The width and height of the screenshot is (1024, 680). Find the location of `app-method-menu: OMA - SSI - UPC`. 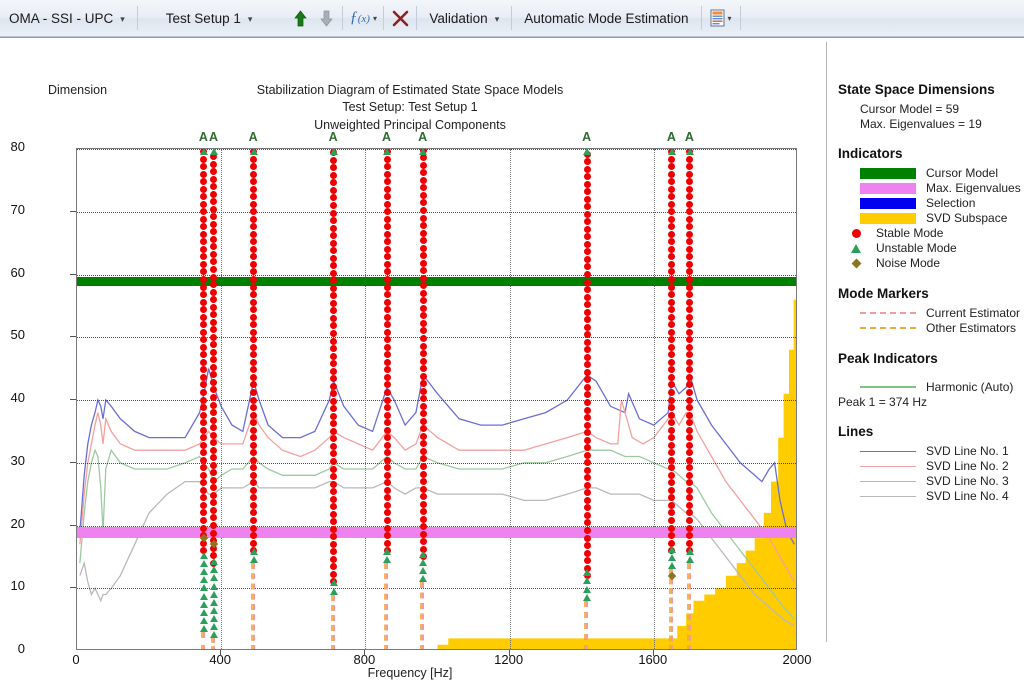

app-method-menu: OMA - SSI - UPC is located at coordinates (67, 18).